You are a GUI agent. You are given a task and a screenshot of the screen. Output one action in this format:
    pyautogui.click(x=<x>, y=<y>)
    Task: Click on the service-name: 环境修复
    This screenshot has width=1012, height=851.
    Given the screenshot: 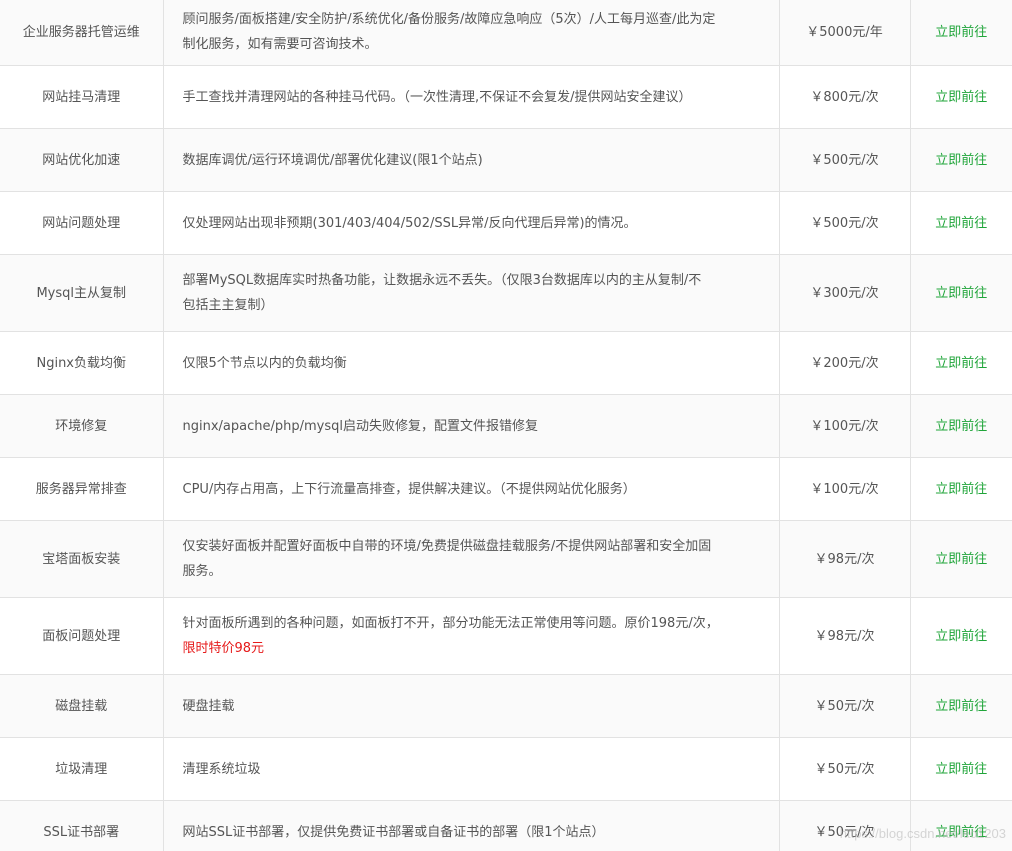 What is the action you would take?
    pyautogui.click(x=81, y=426)
    